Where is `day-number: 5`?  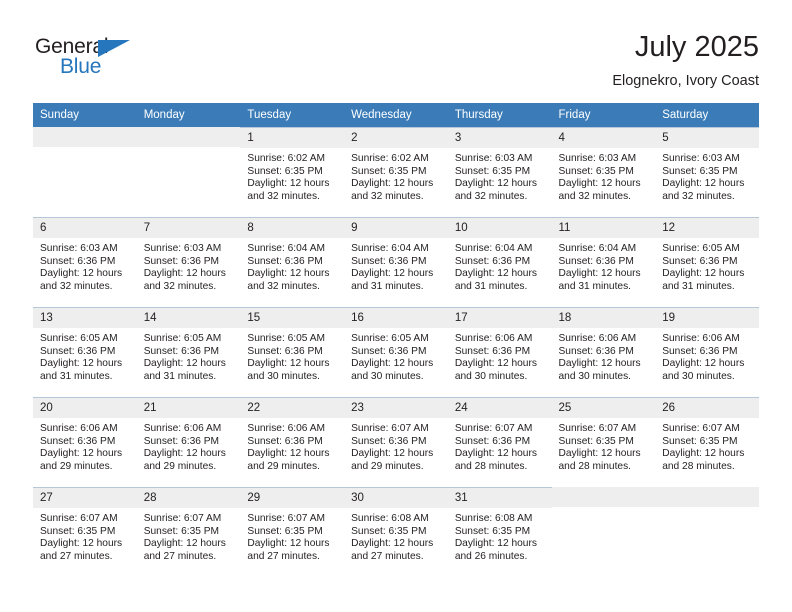
day-number: 5 is located at coordinates (707, 138).